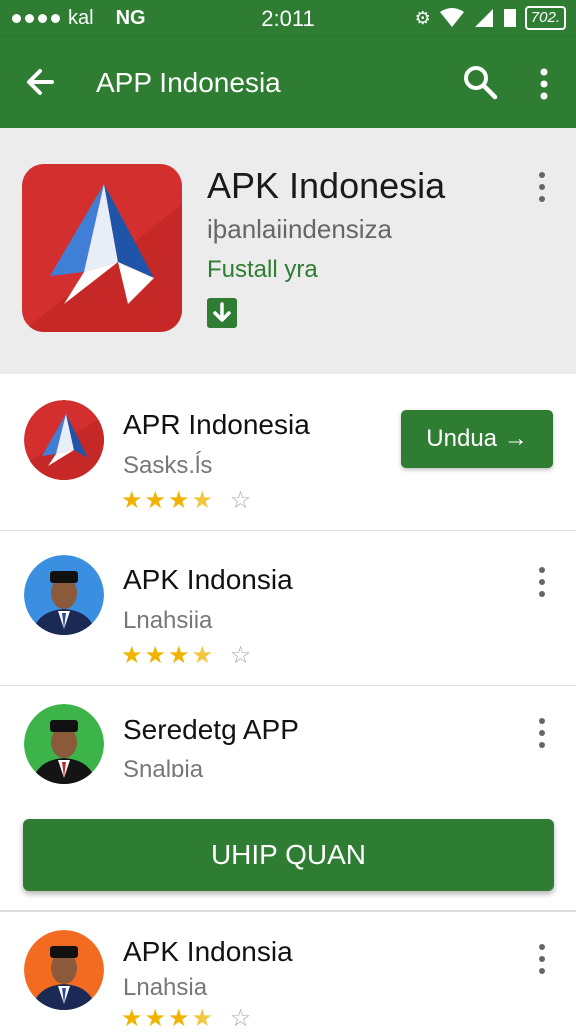  Describe the element at coordinates (477, 439) in the screenshot. I see `download-button: Undua →` at that location.